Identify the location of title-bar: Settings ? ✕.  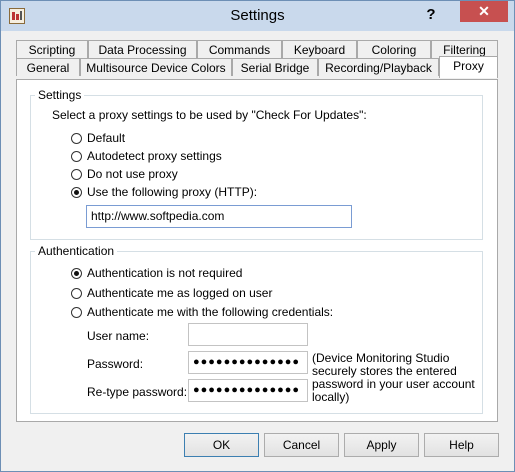
(257, 16).